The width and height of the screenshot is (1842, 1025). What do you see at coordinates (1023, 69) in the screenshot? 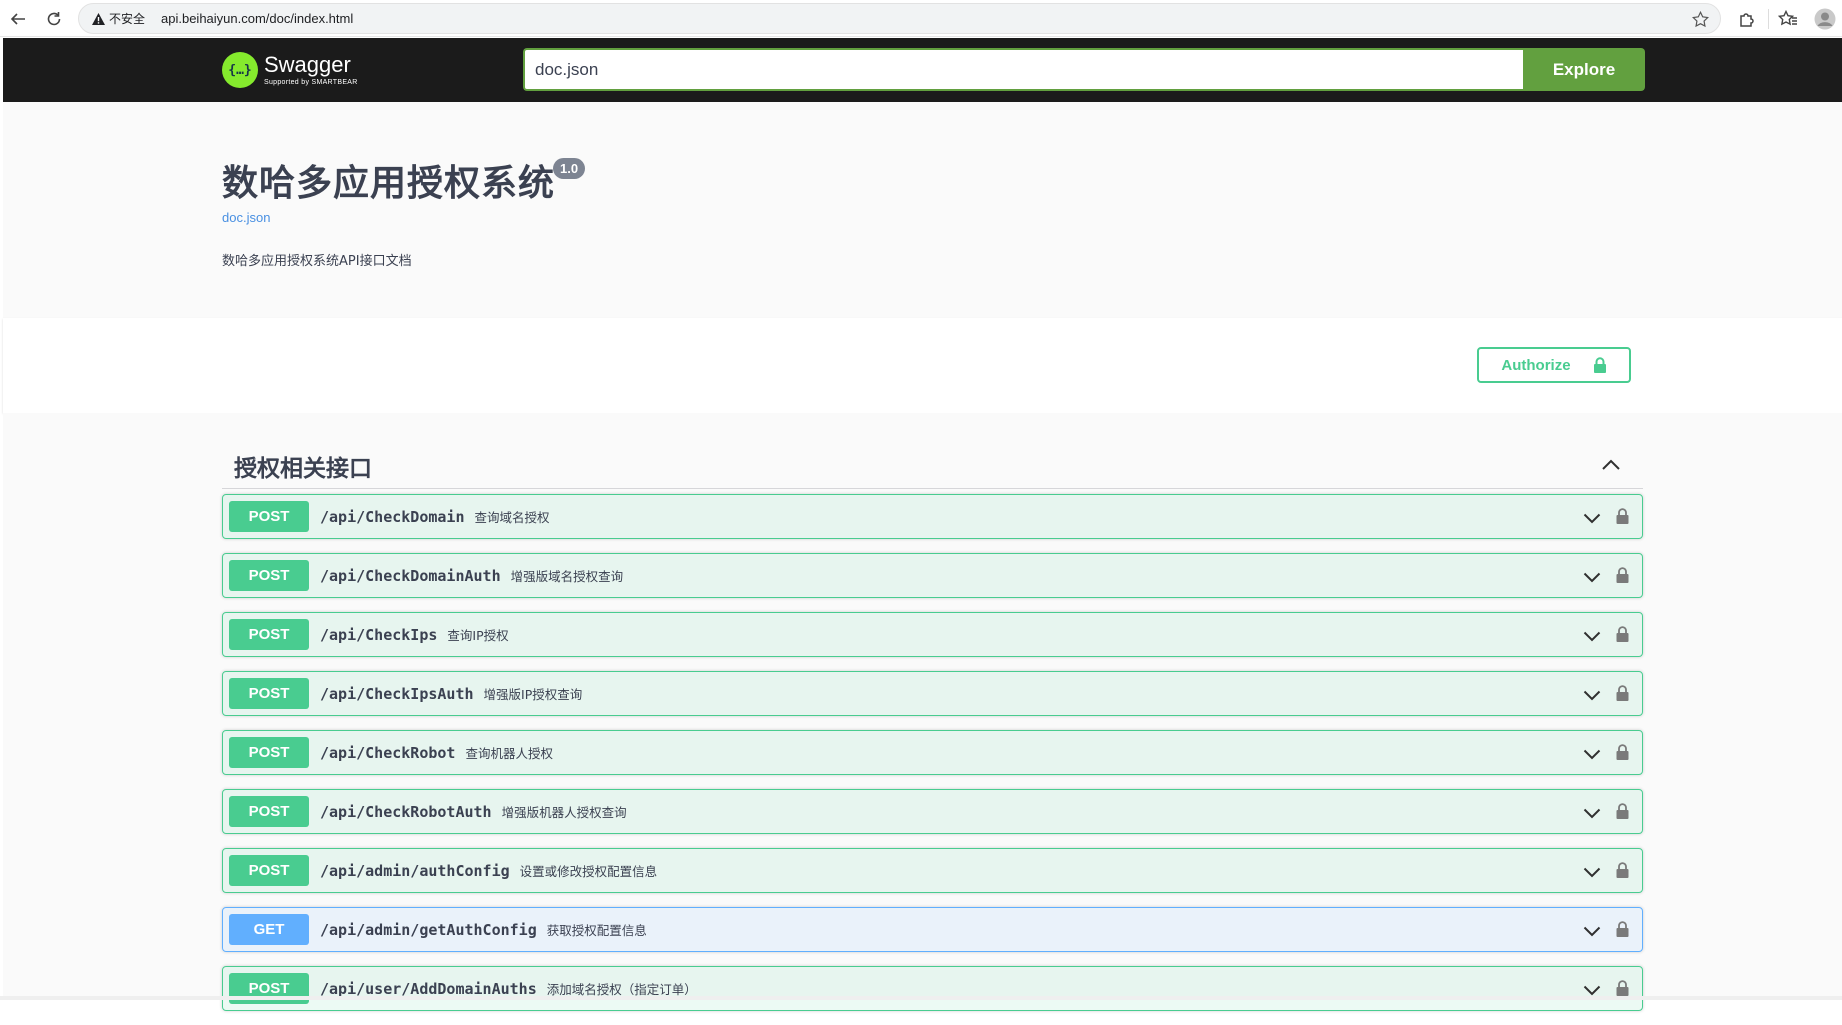
I see `spec-url-input` at bounding box center [1023, 69].